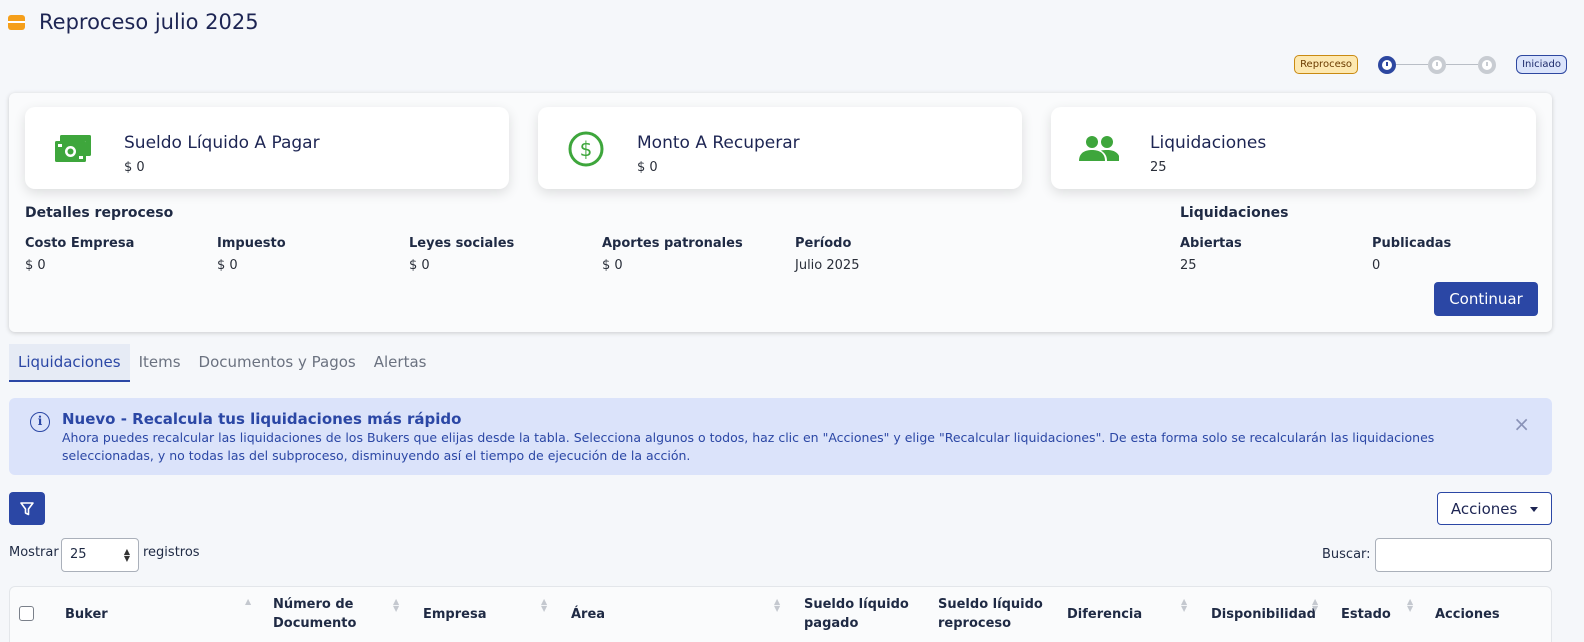 The width and height of the screenshot is (1584, 642). I want to click on money-bill-icon, so click(73, 148).